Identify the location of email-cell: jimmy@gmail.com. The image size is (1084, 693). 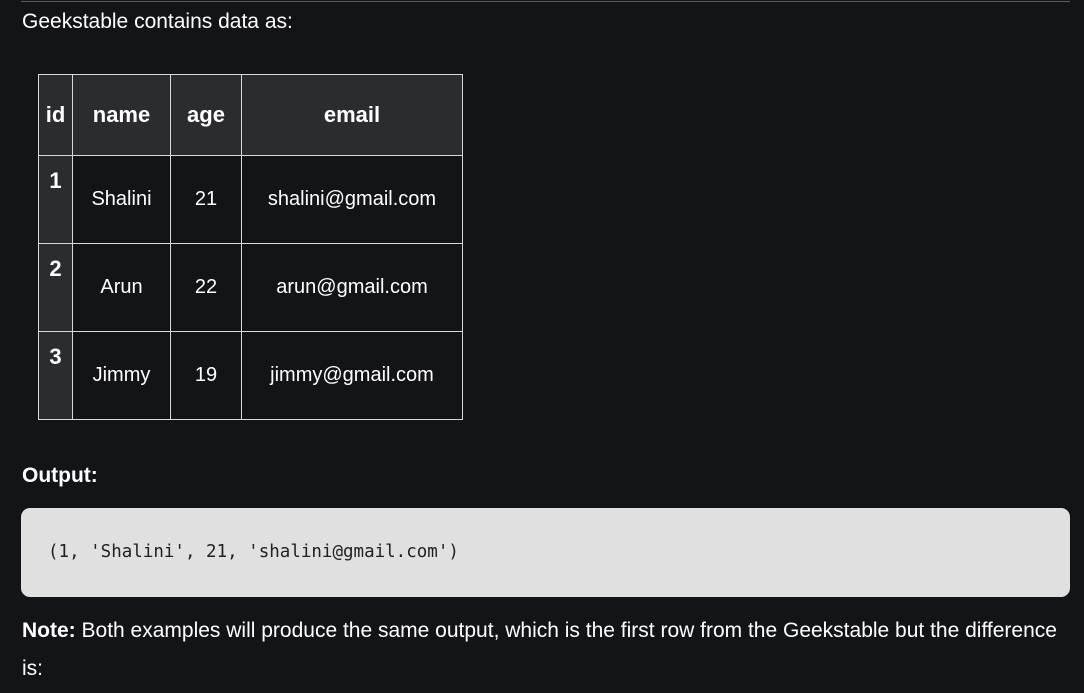
(352, 375).